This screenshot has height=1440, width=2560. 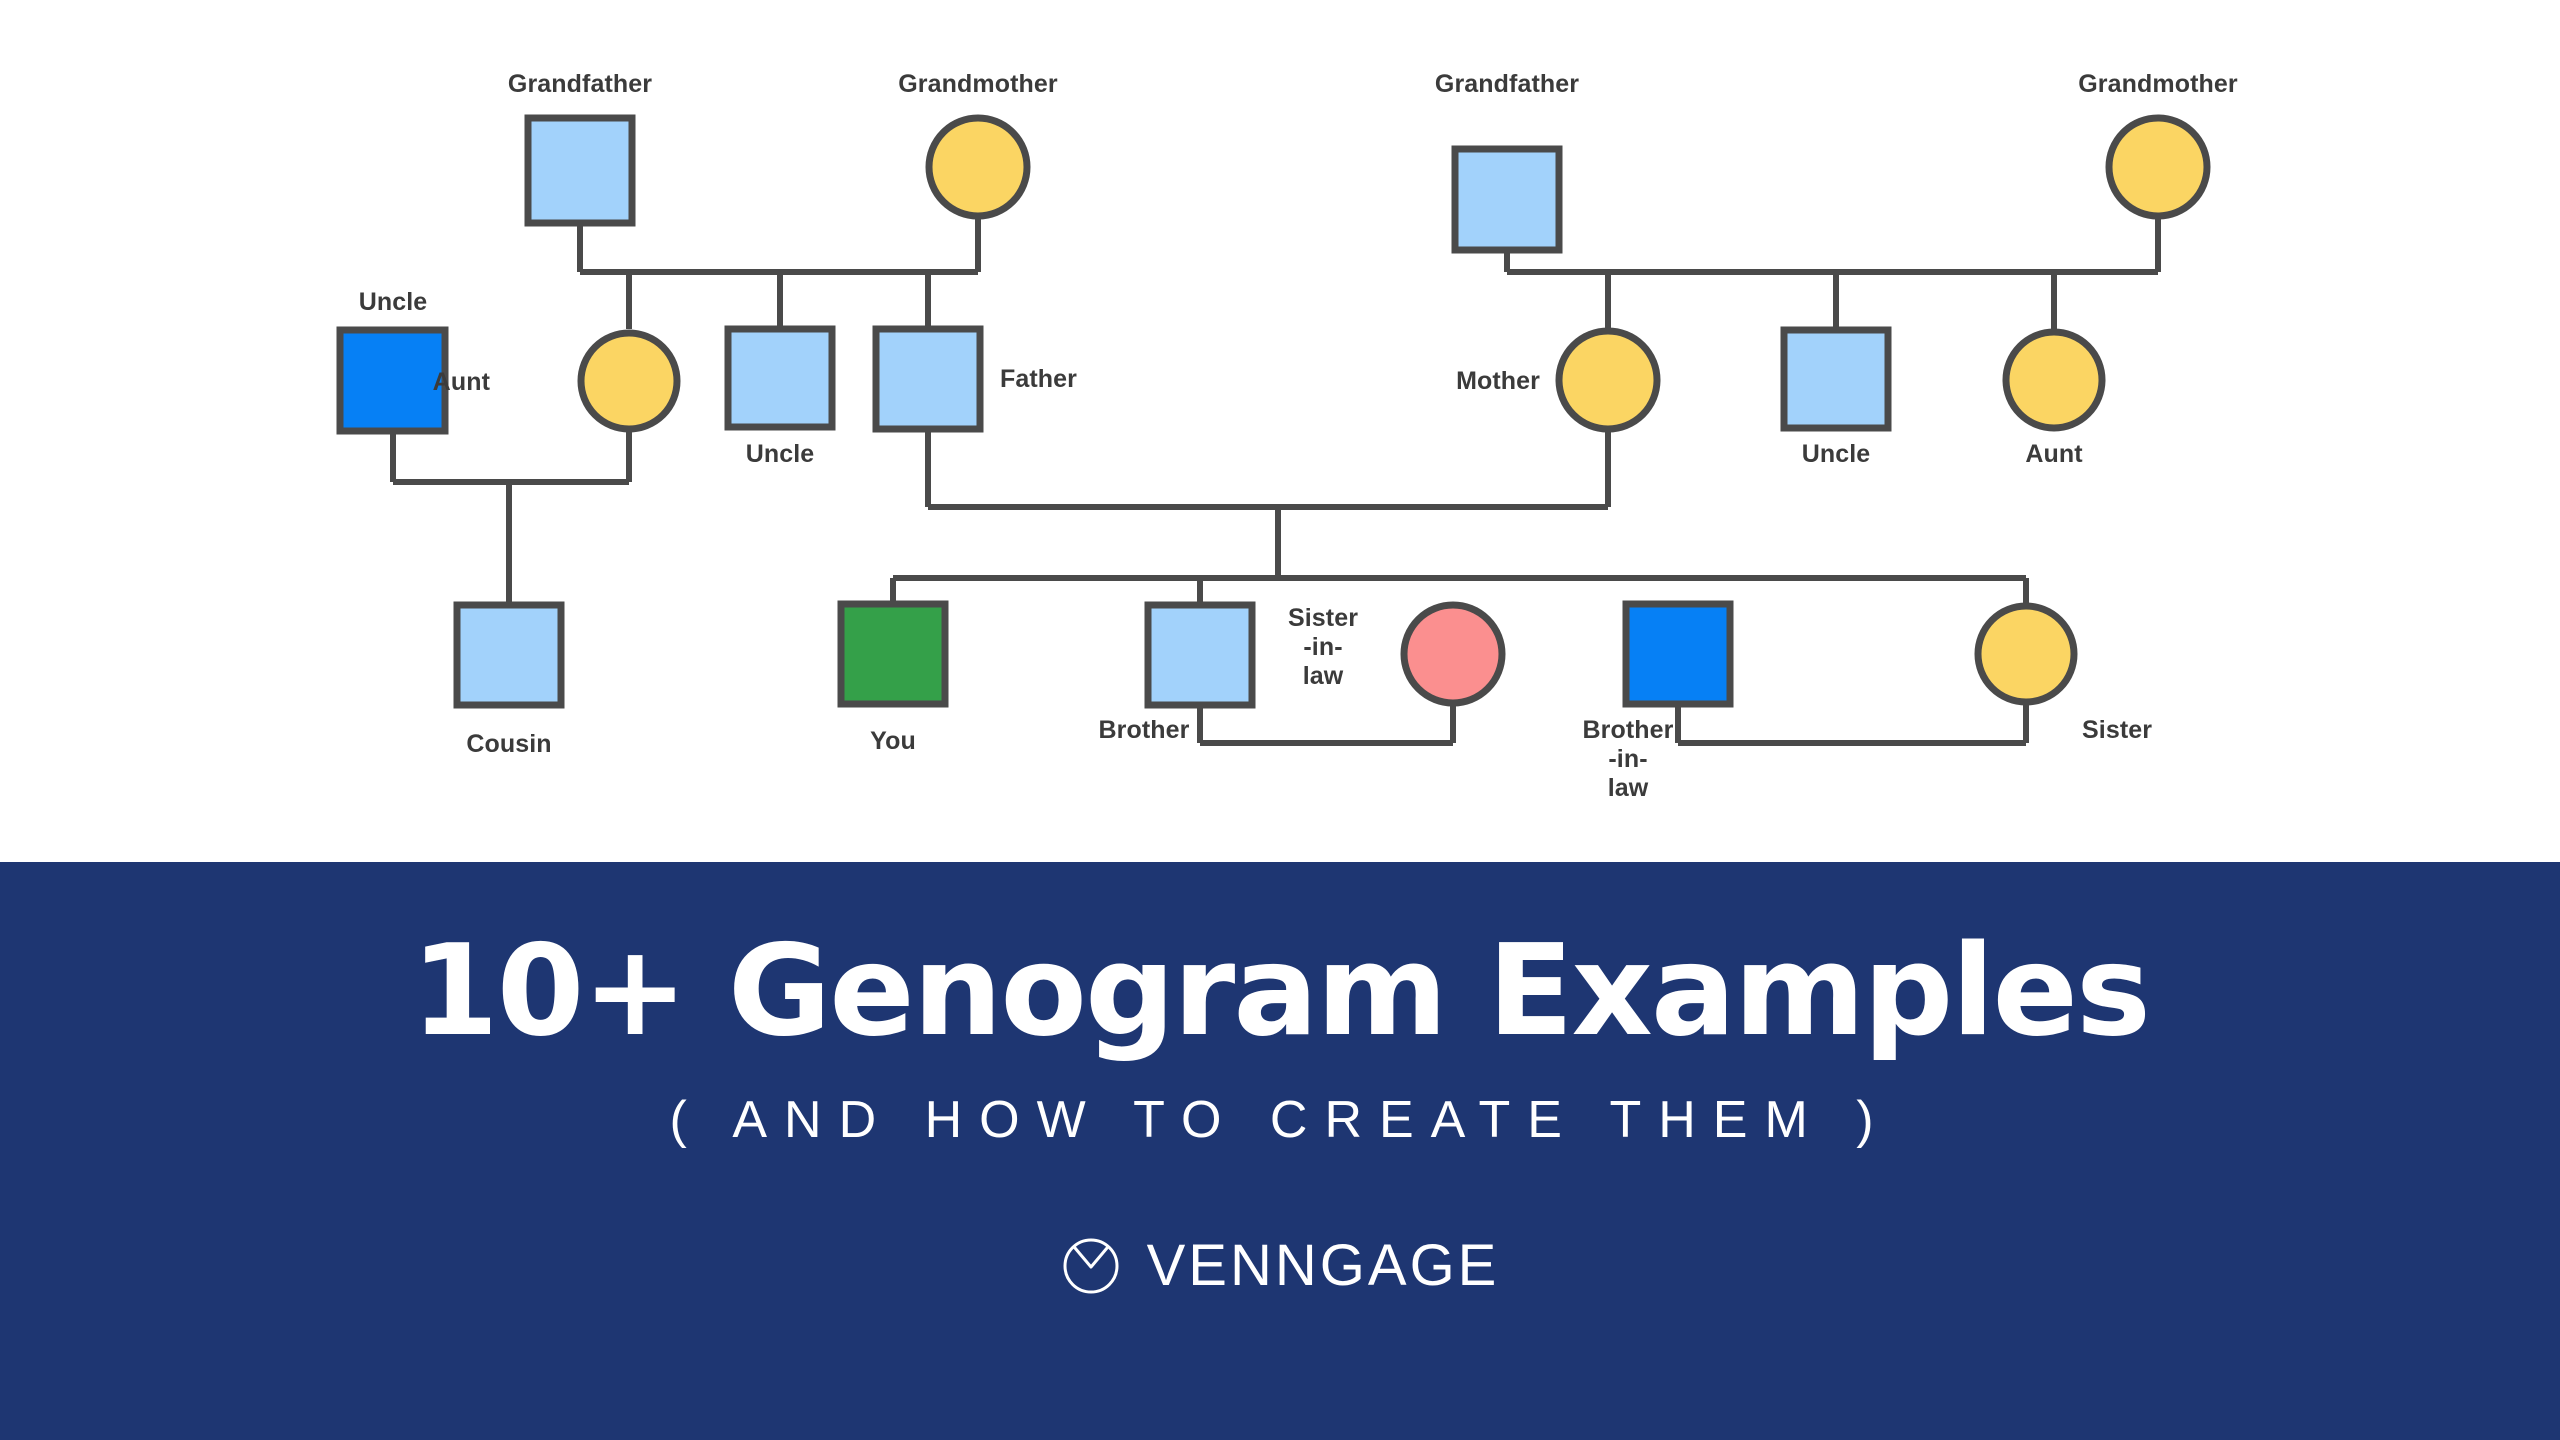 What do you see at coordinates (893, 654) in the screenshot?
I see `node-you-shape` at bounding box center [893, 654].